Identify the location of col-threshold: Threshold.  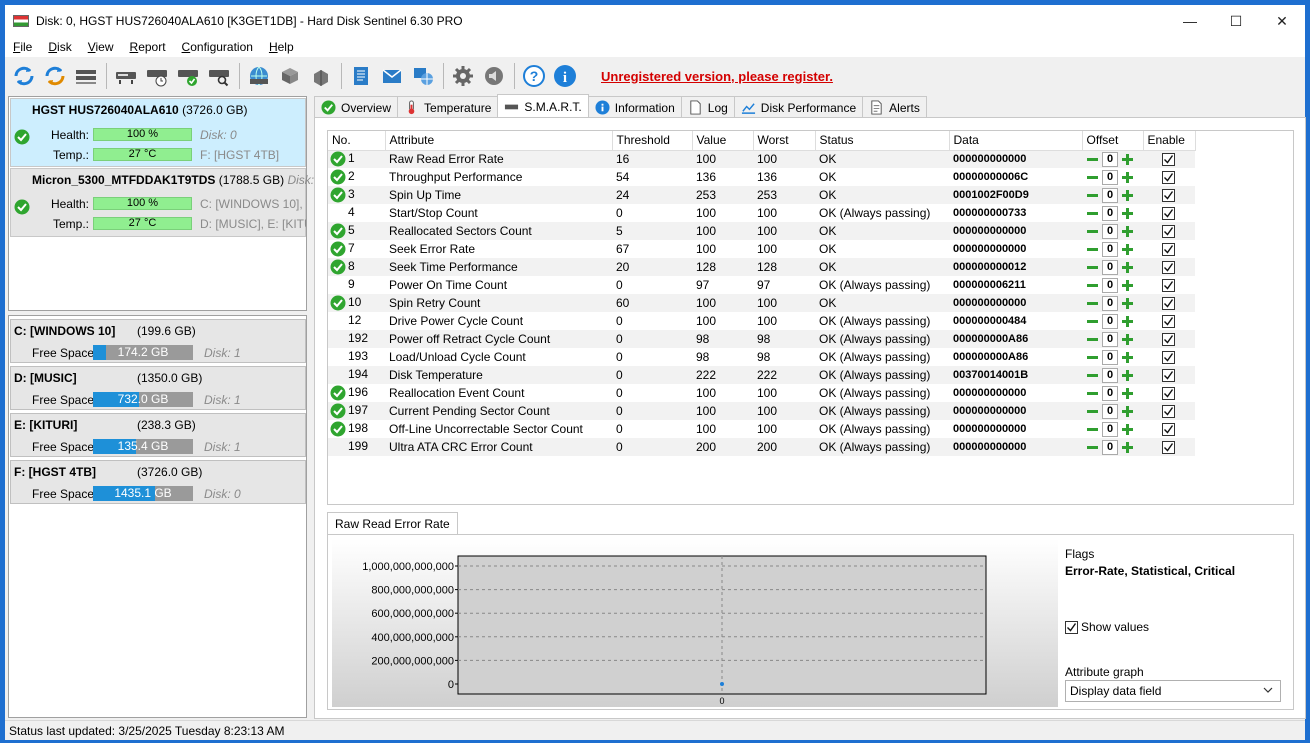
(652, 141).